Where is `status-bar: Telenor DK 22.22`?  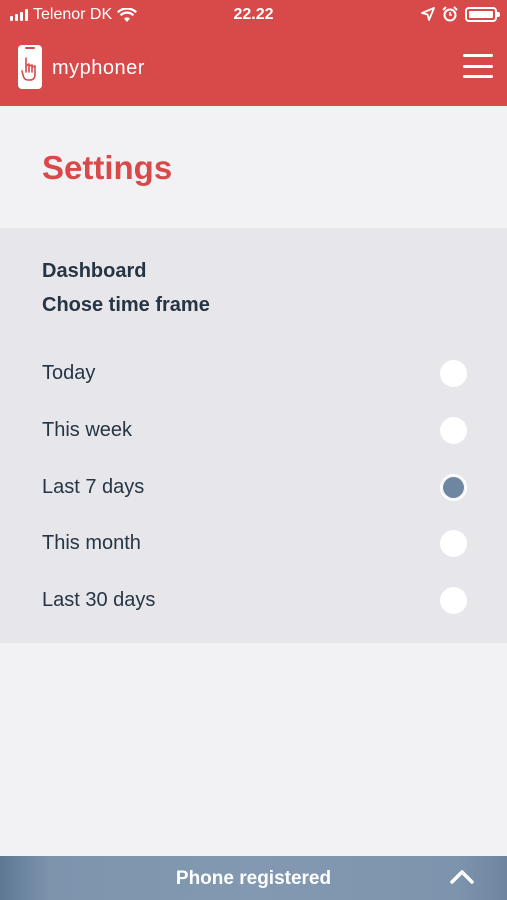 status-bar: Telenor DK 22.22 is located at coordinates (253, 15).